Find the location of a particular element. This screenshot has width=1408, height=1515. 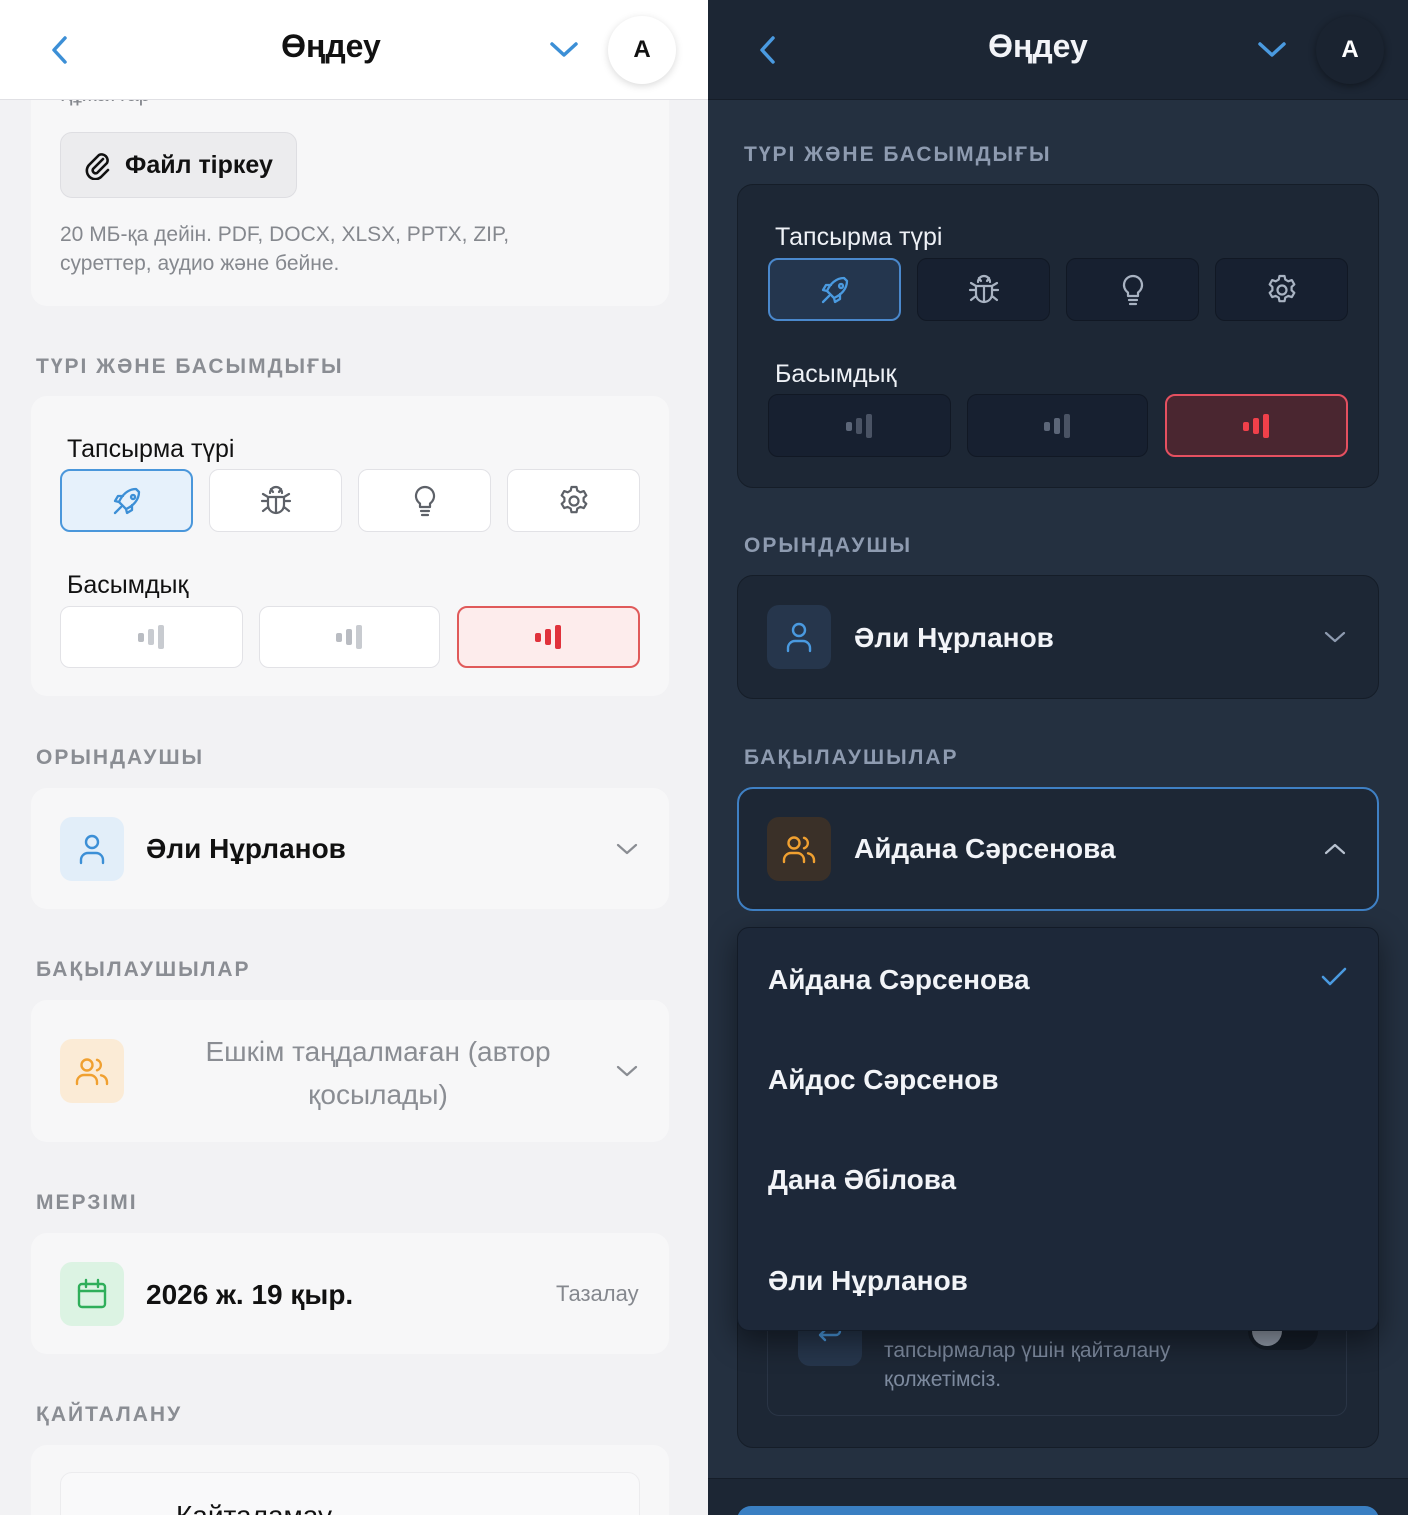

repeat-option is located at coordinates (350, 1493).